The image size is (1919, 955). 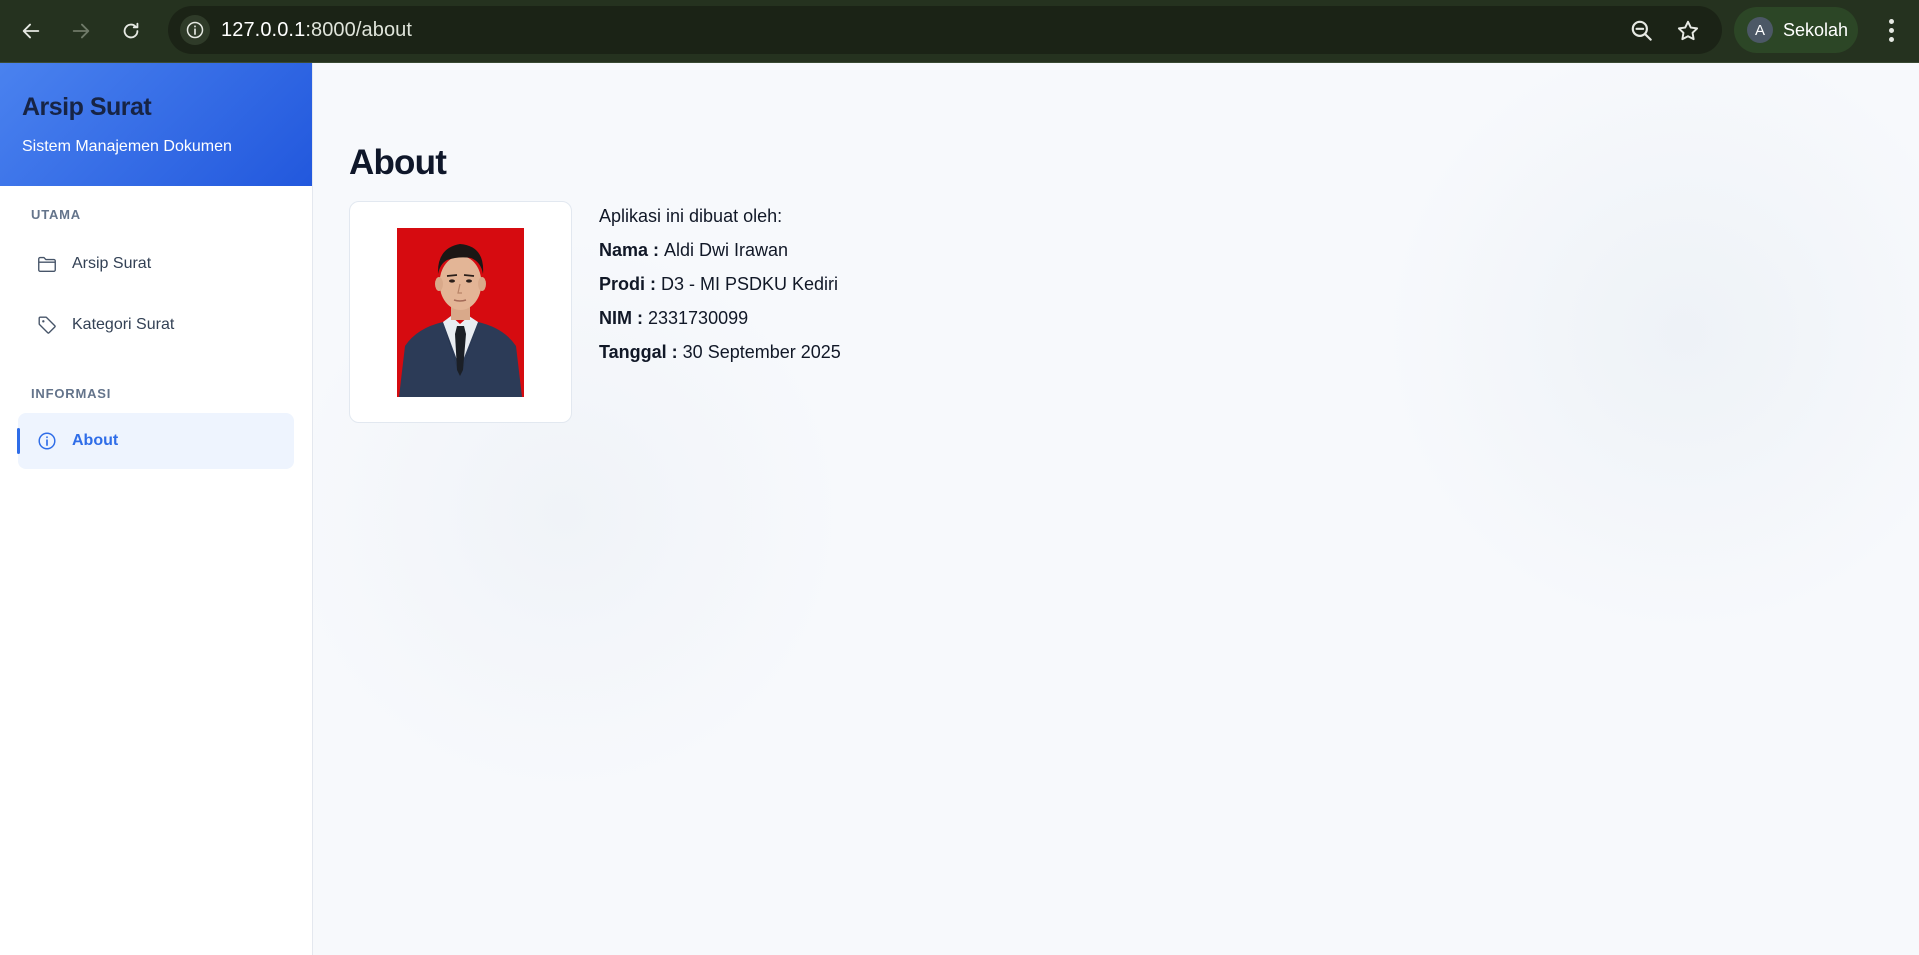 What do you see at coordinates (127, 146) in the screenshot?
I see `brand-subtitle: Sistem Manajemen Dokumen` at bounding box center [127, 146].